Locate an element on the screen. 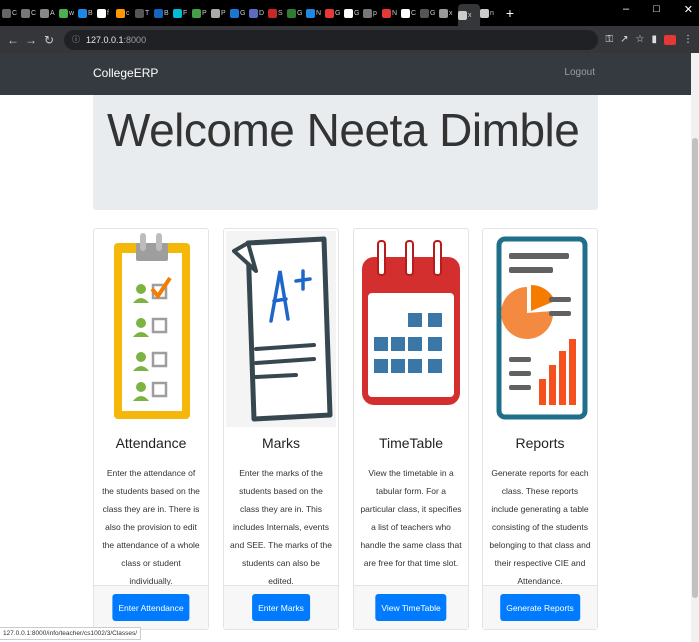 The width and height of the screenshot is (699, 642). tab-label: A is located at coordinates (52, 13).